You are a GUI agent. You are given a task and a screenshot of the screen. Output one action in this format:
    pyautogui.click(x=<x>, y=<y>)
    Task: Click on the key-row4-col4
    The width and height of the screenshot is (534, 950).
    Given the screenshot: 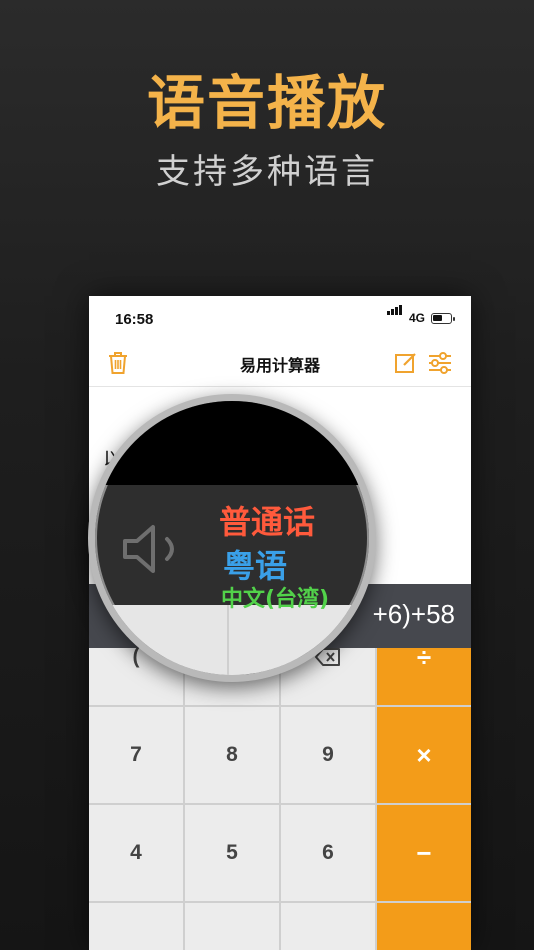 What is the action you would take?
    pyautogui.click(x=424, y=926)
    